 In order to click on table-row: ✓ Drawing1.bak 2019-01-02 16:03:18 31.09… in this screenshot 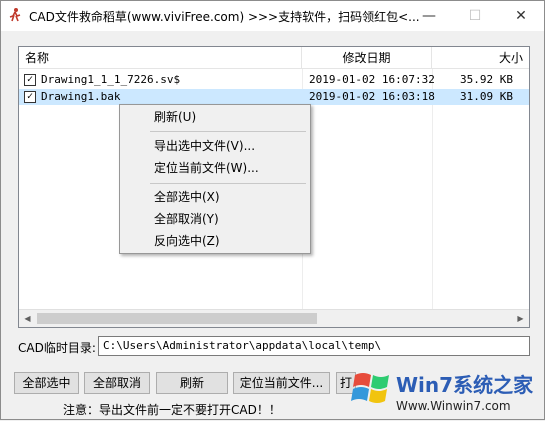, I will do `click(274, 97)`.